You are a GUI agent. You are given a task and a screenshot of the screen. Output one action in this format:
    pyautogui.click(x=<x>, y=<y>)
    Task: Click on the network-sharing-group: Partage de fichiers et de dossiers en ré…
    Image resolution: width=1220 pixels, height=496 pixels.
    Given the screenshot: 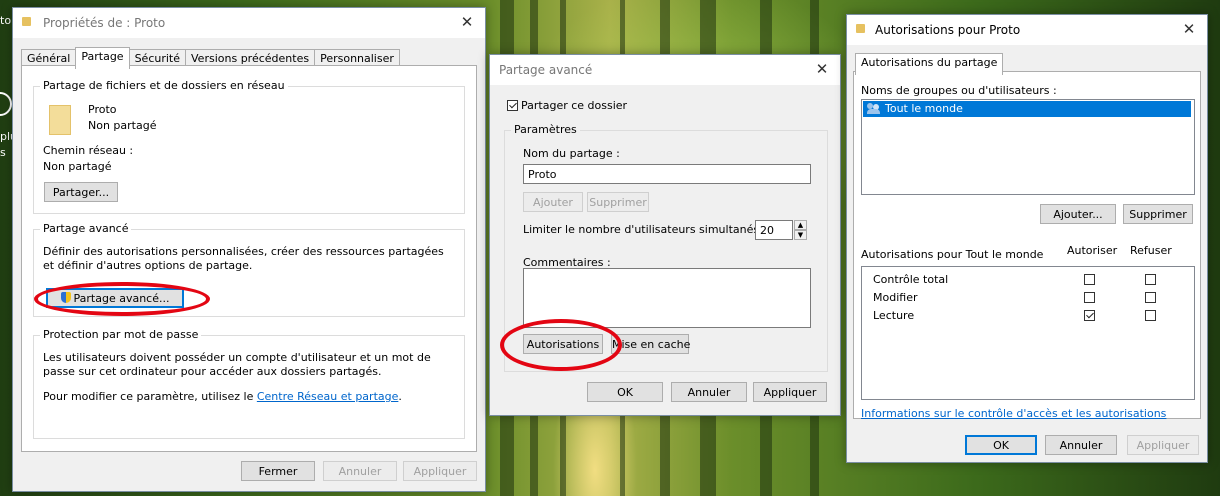 What is the action you would take?
    pyautogui.click(x=249, y=146)
    